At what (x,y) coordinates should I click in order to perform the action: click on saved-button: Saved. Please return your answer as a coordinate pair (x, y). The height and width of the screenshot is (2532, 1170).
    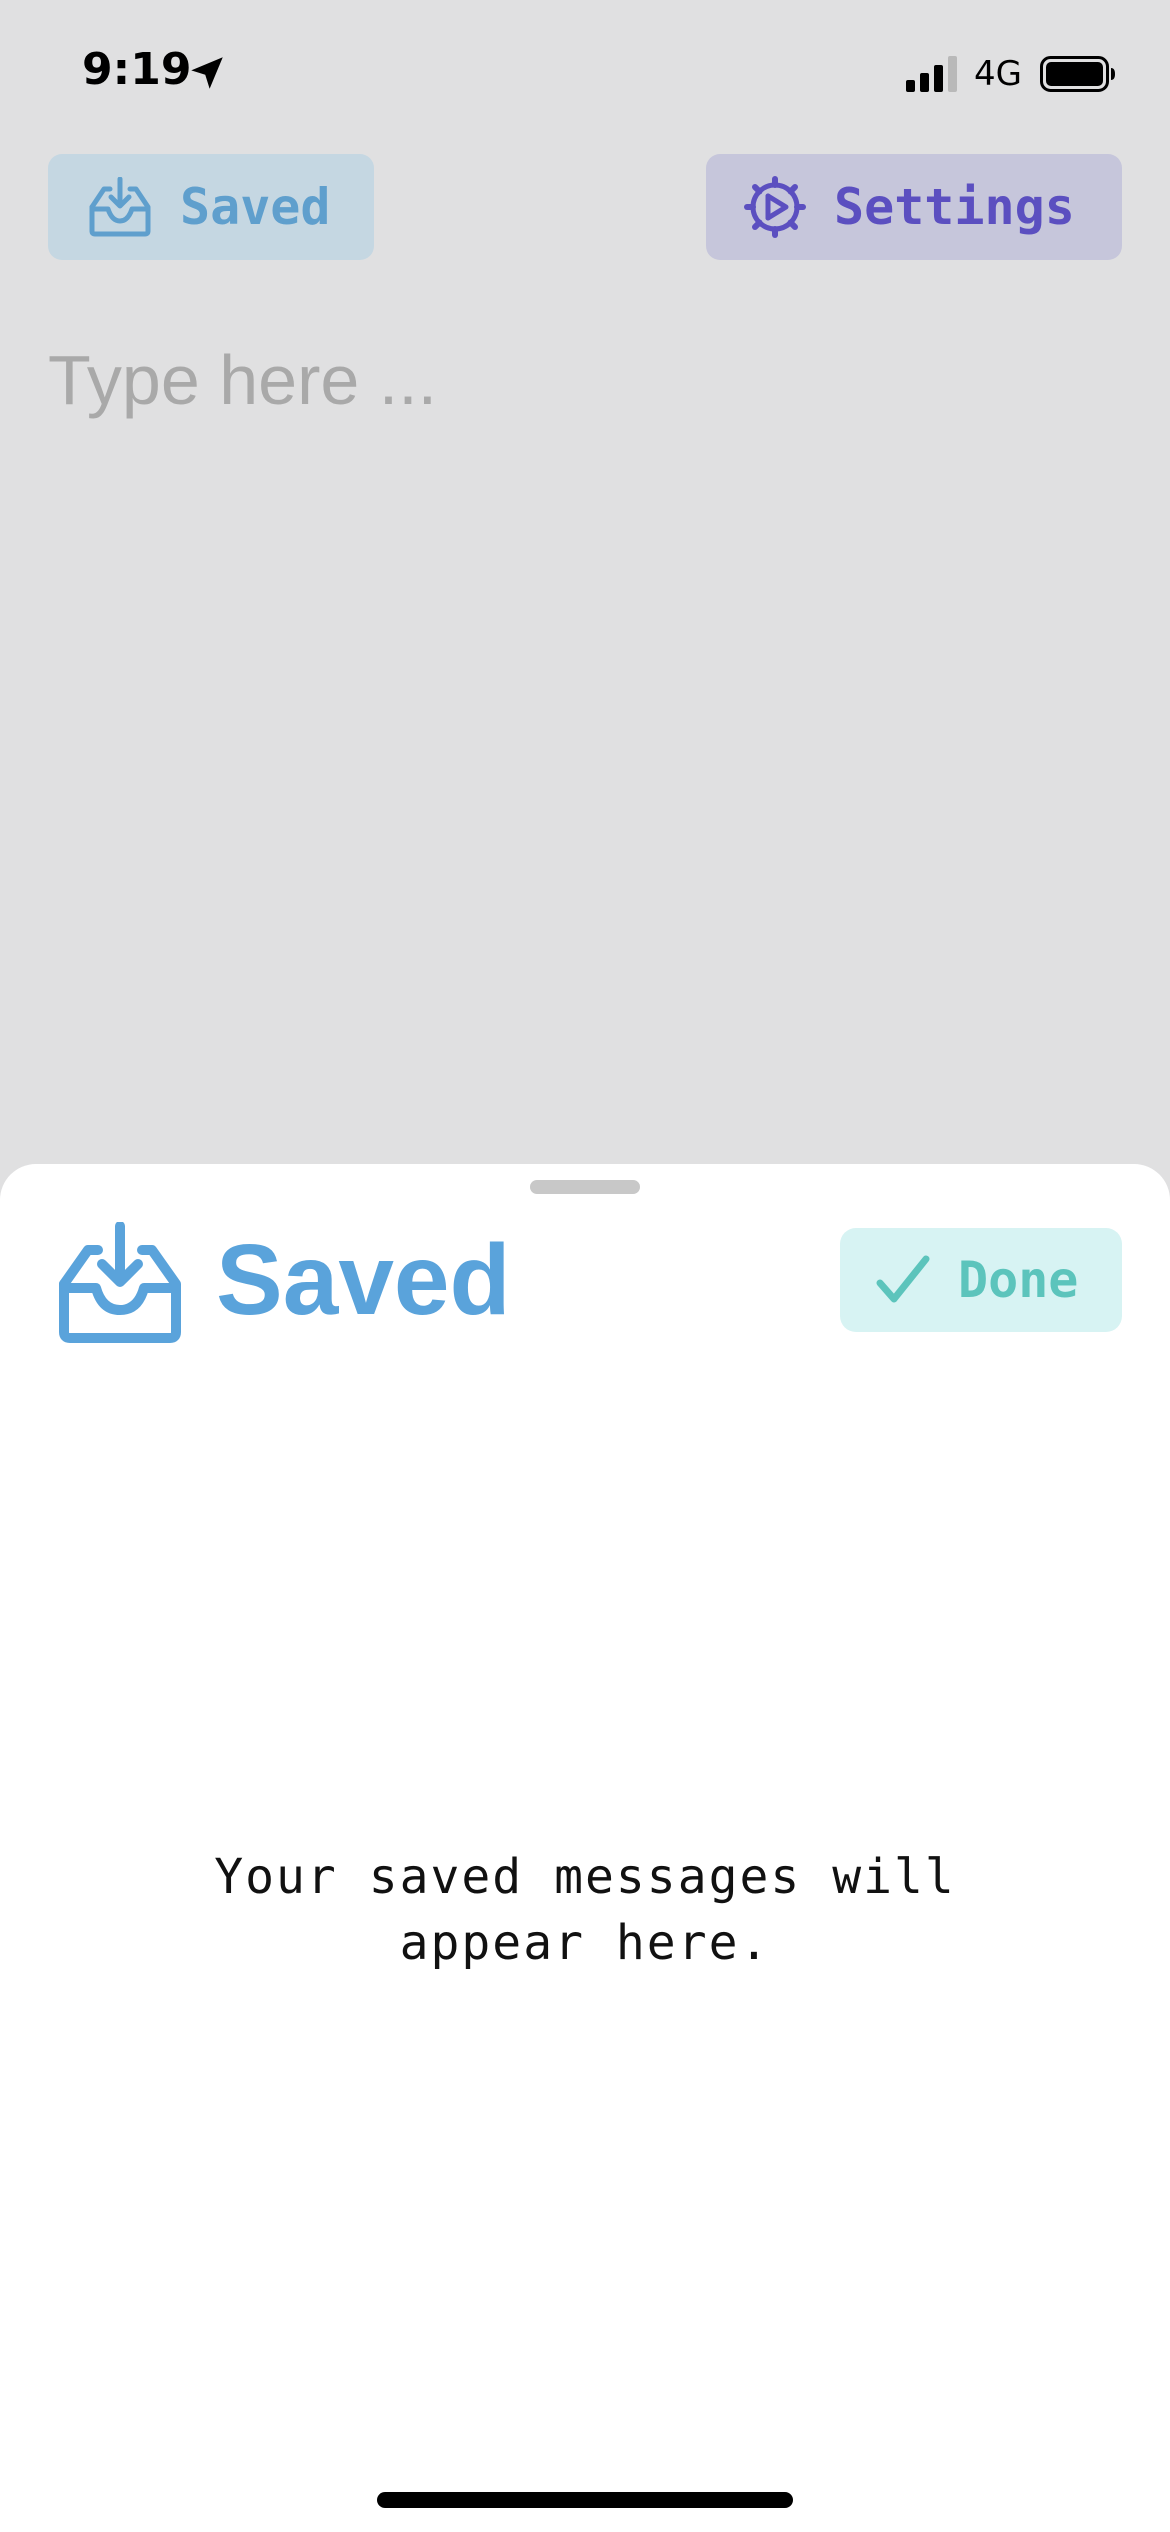
    Looking at the image, I should click on (211, 207).